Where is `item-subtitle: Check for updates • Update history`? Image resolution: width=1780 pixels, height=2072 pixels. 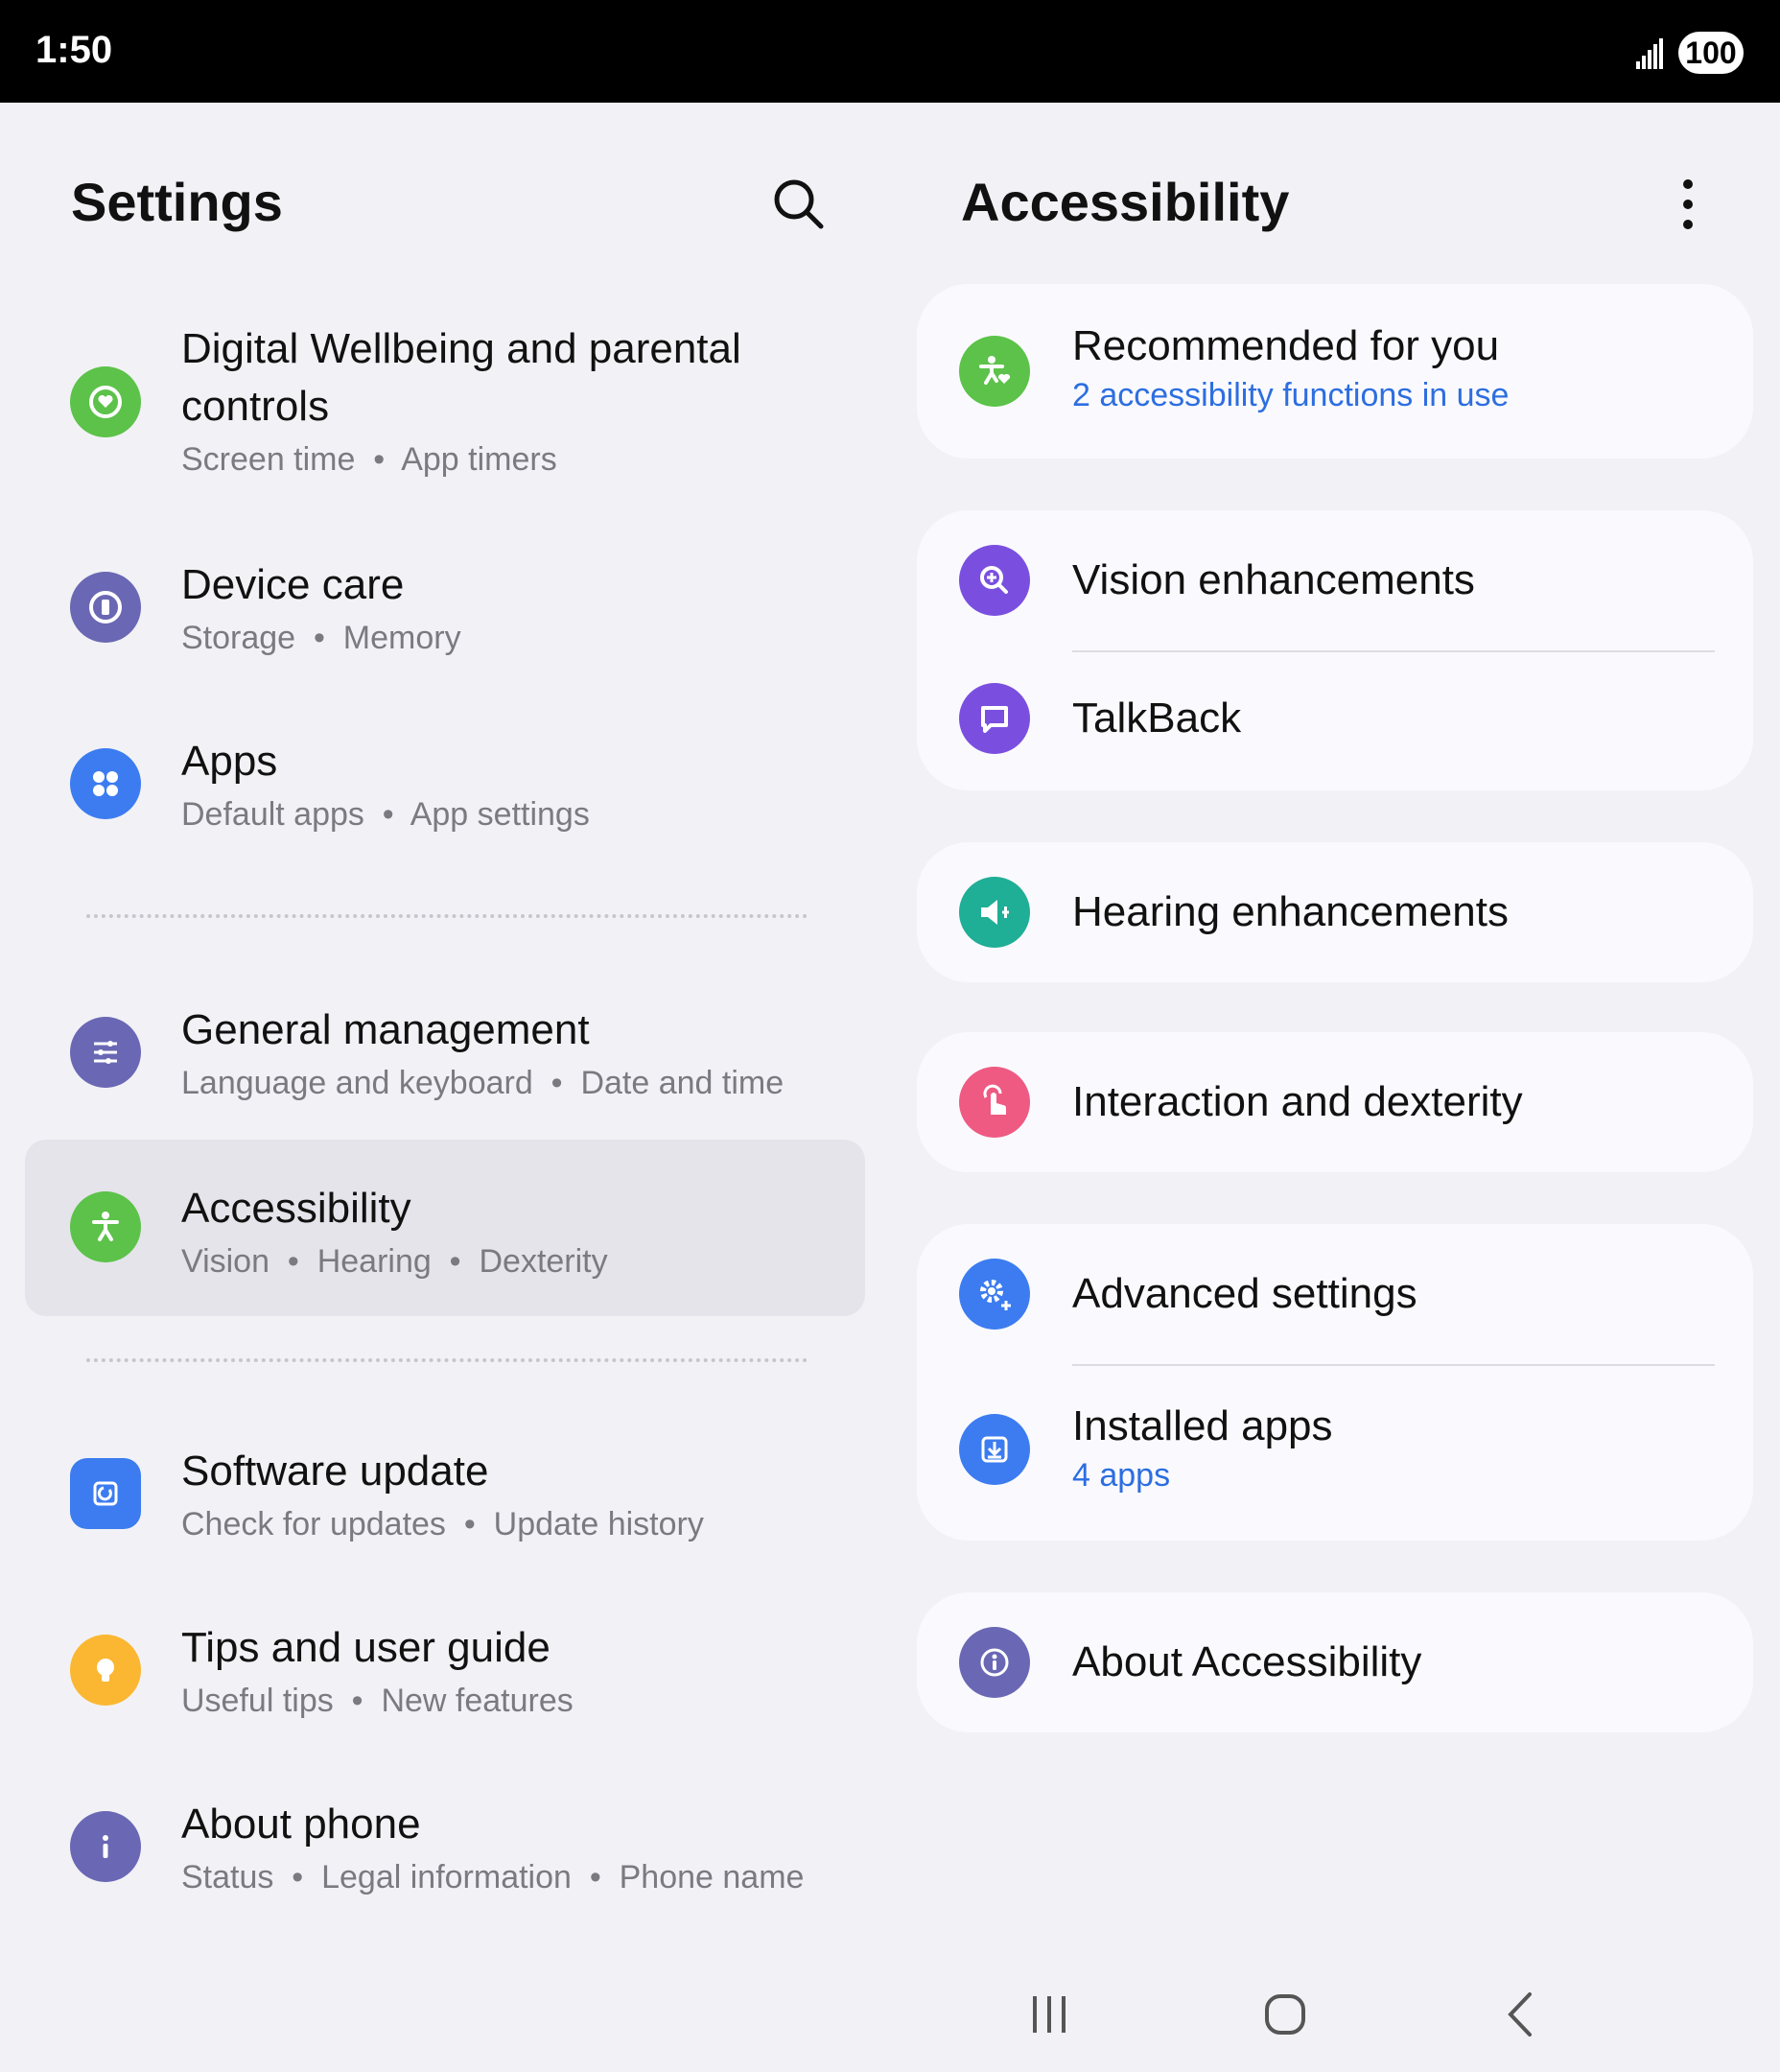 item-subtitle: Check for updates • Update history is located at coordinates (443, 1524).